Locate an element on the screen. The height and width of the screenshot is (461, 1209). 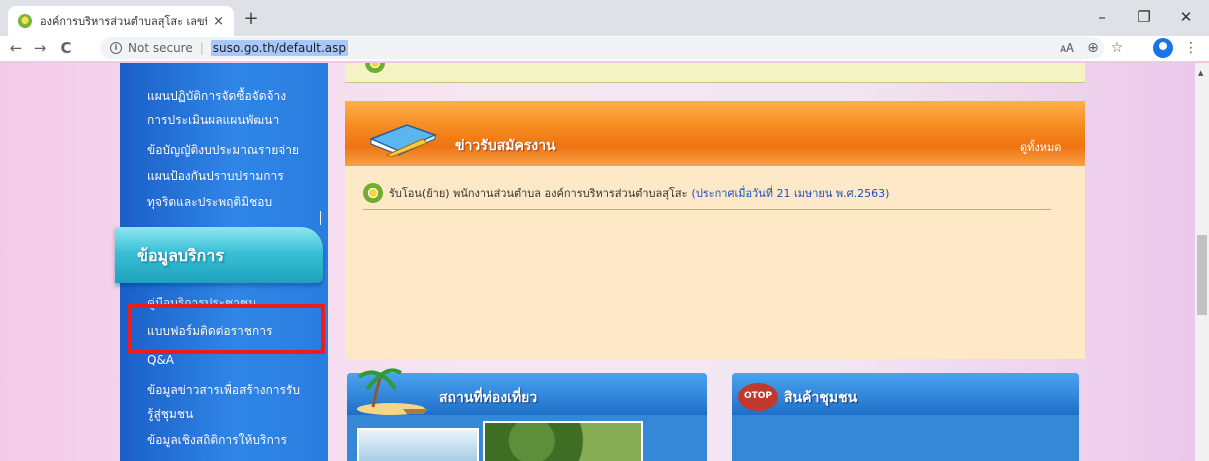
close-window-button: ✕ is located at coordinates (1186, 18).